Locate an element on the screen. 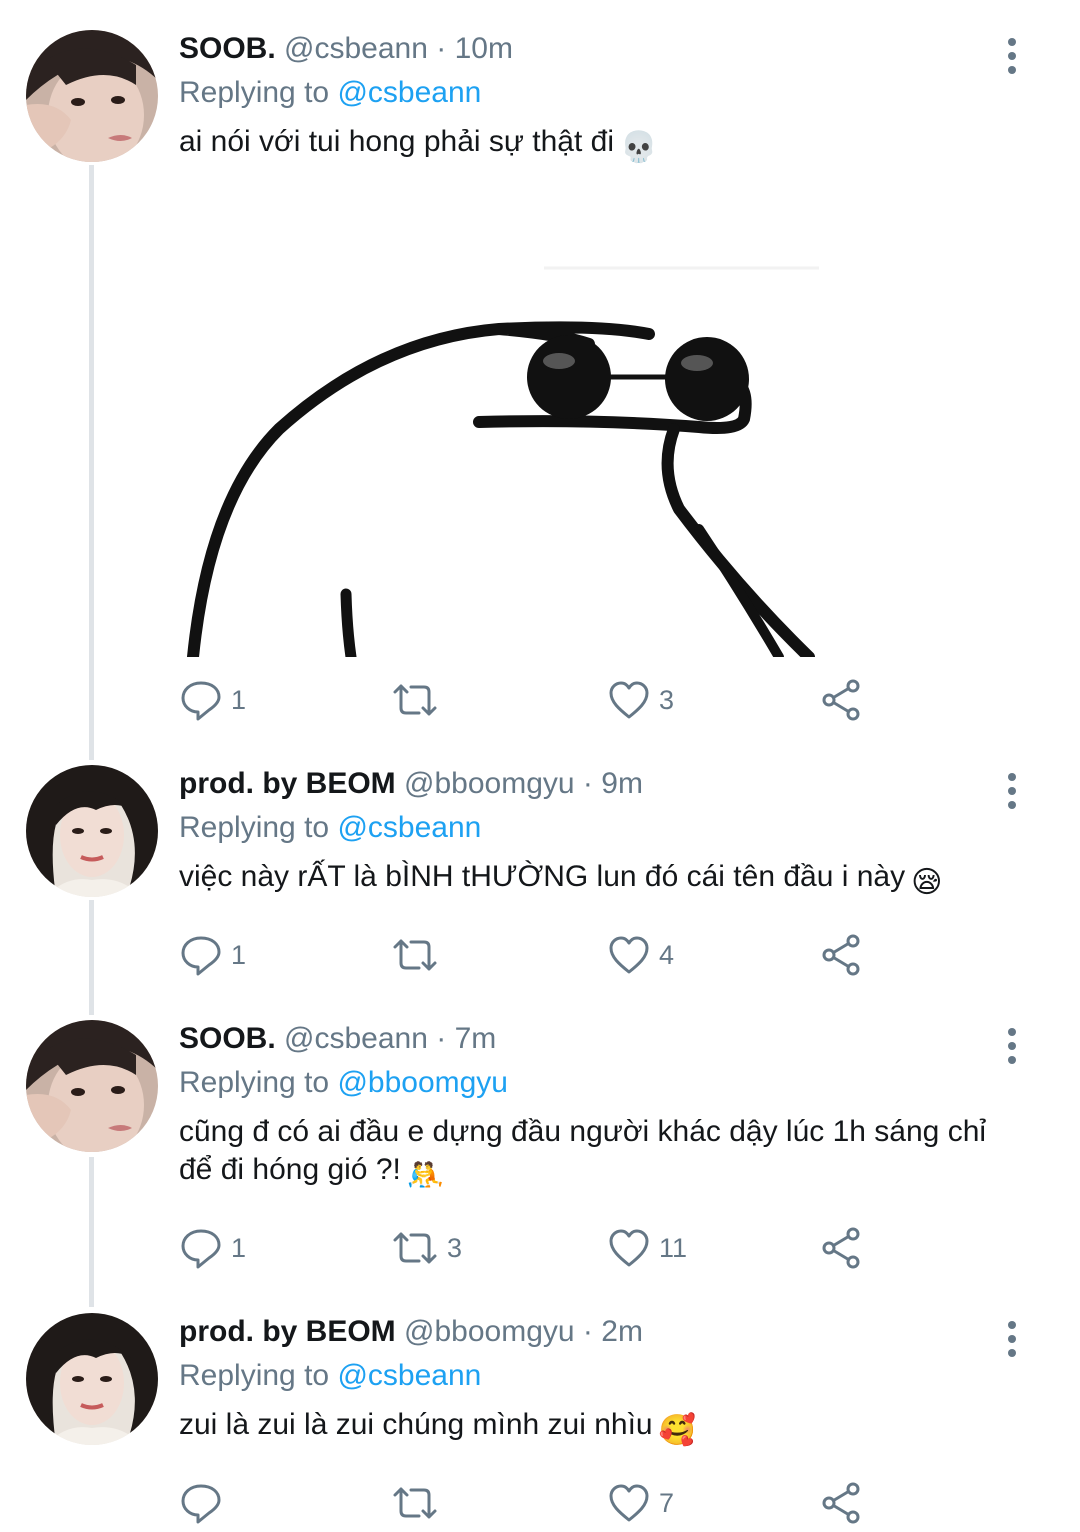 The width and height of the screenshot is (1080, 1532). tweet-actions: 1 3 is located at coordinates (609, 700).